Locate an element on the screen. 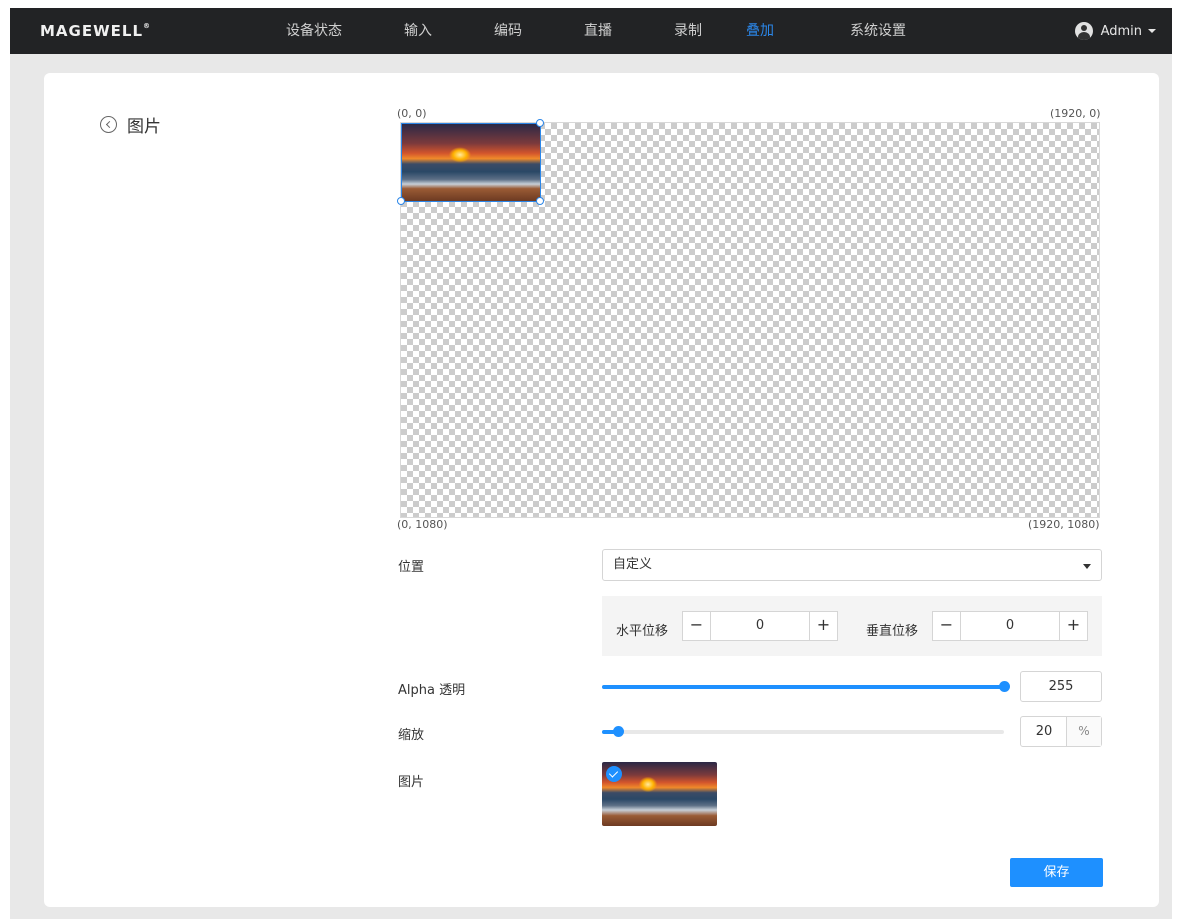 The width and height of the screenshot is (1182, 919). nav-streaming: 直播 is located at coordinates (598, 31).